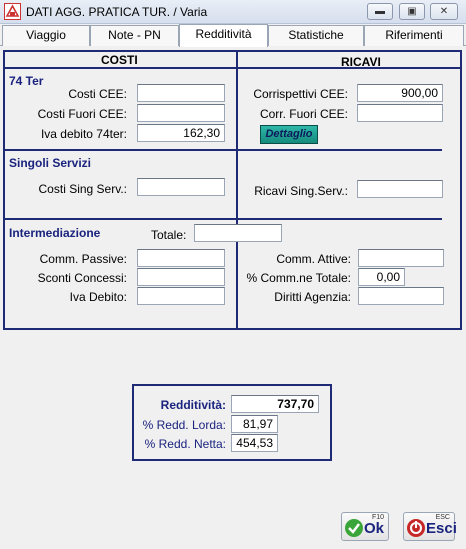 The image size is (466, 549). What do you see at coordinates (254, 443) in the screenshot?
I see `redd-netta-value: 454,53` at bounding box center [254, 443].